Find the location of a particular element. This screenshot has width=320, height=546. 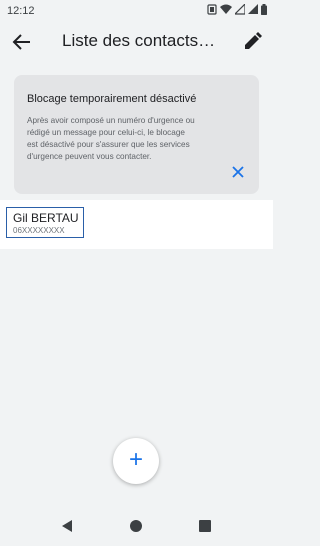

contact-number: 06XXXXXXXX is located at coordinates (39, 230).